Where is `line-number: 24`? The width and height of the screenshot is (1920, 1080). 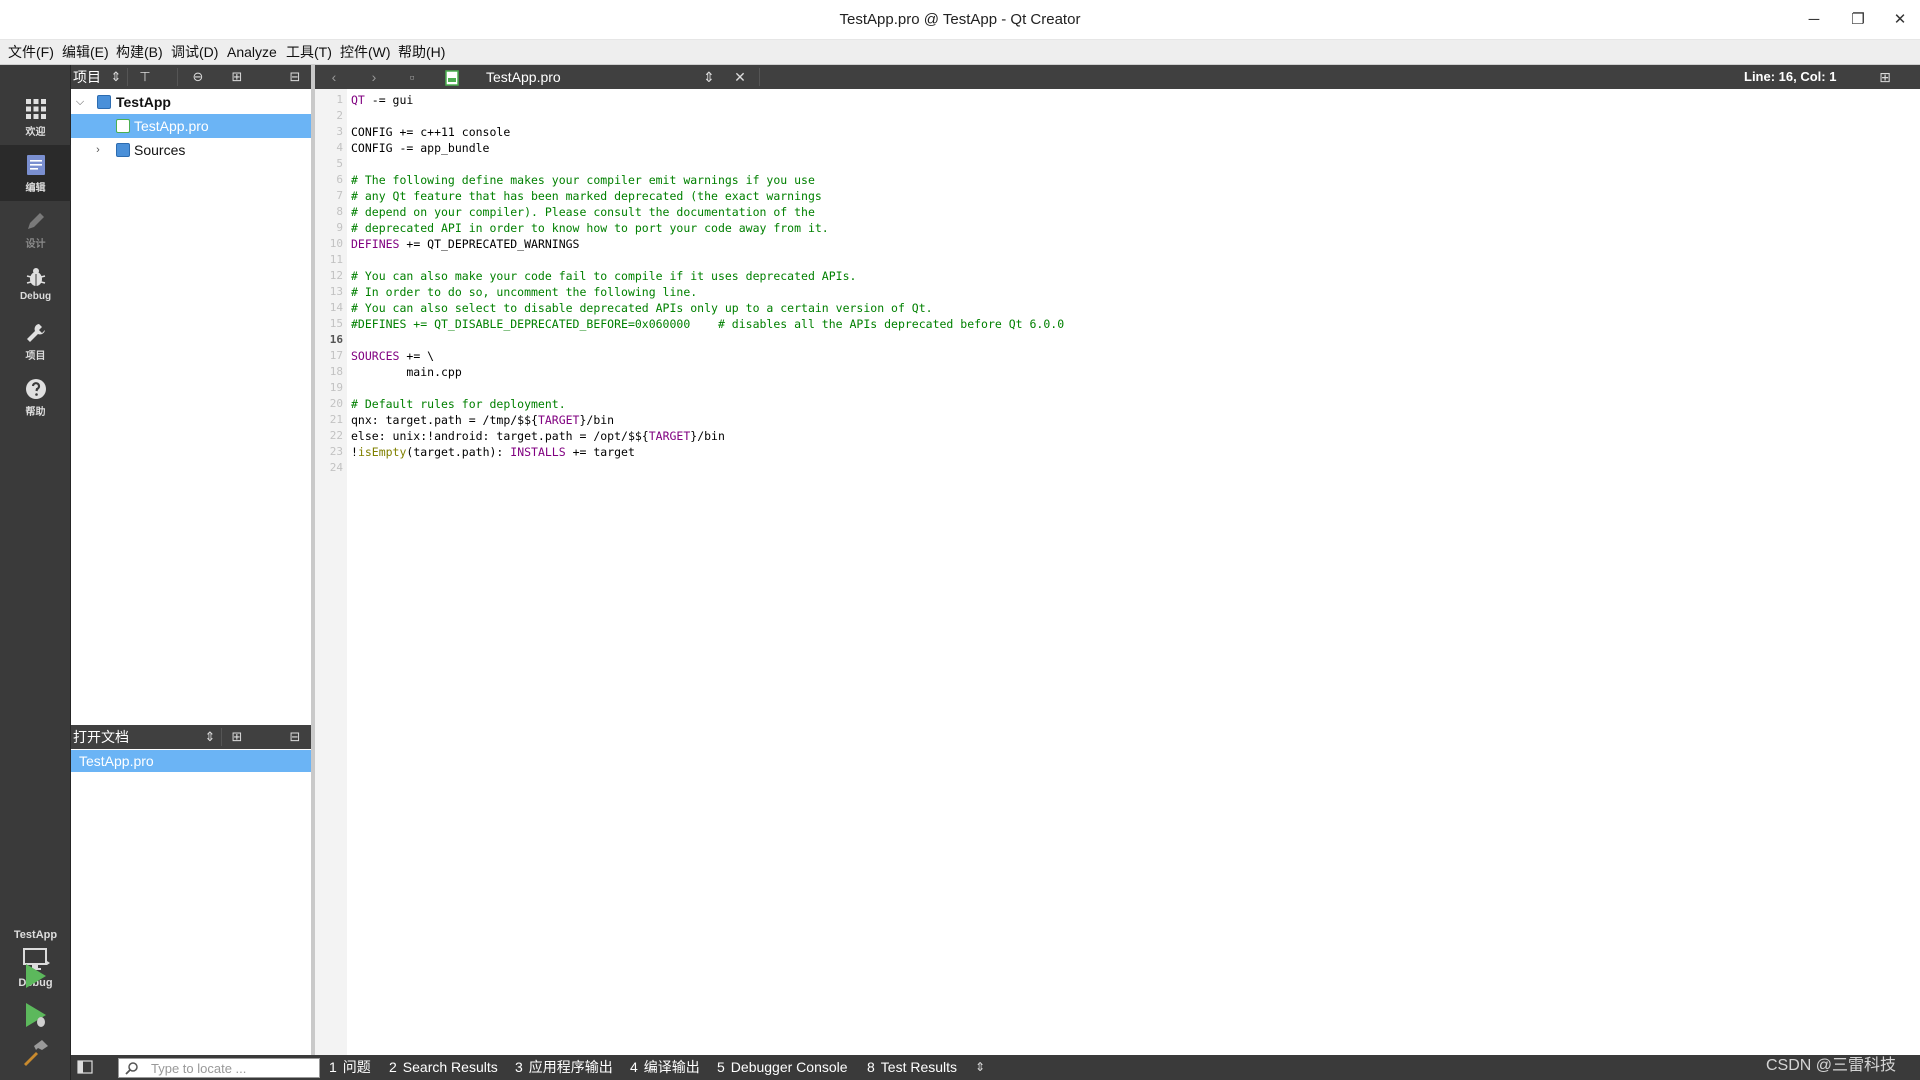
line-number: 24 is located at coordinates (329, 468).